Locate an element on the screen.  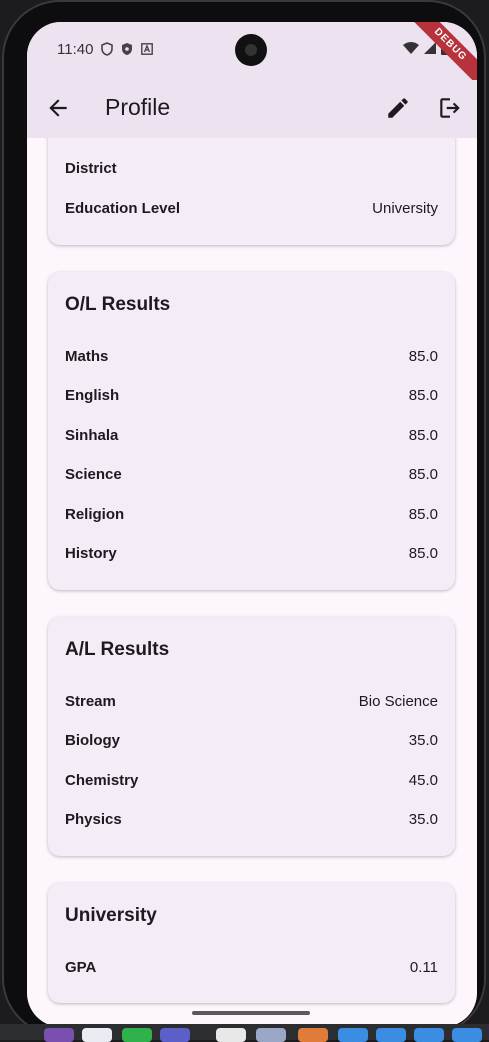
status-bar: 11:40 DEBUG is located at coordinates (252, 51).